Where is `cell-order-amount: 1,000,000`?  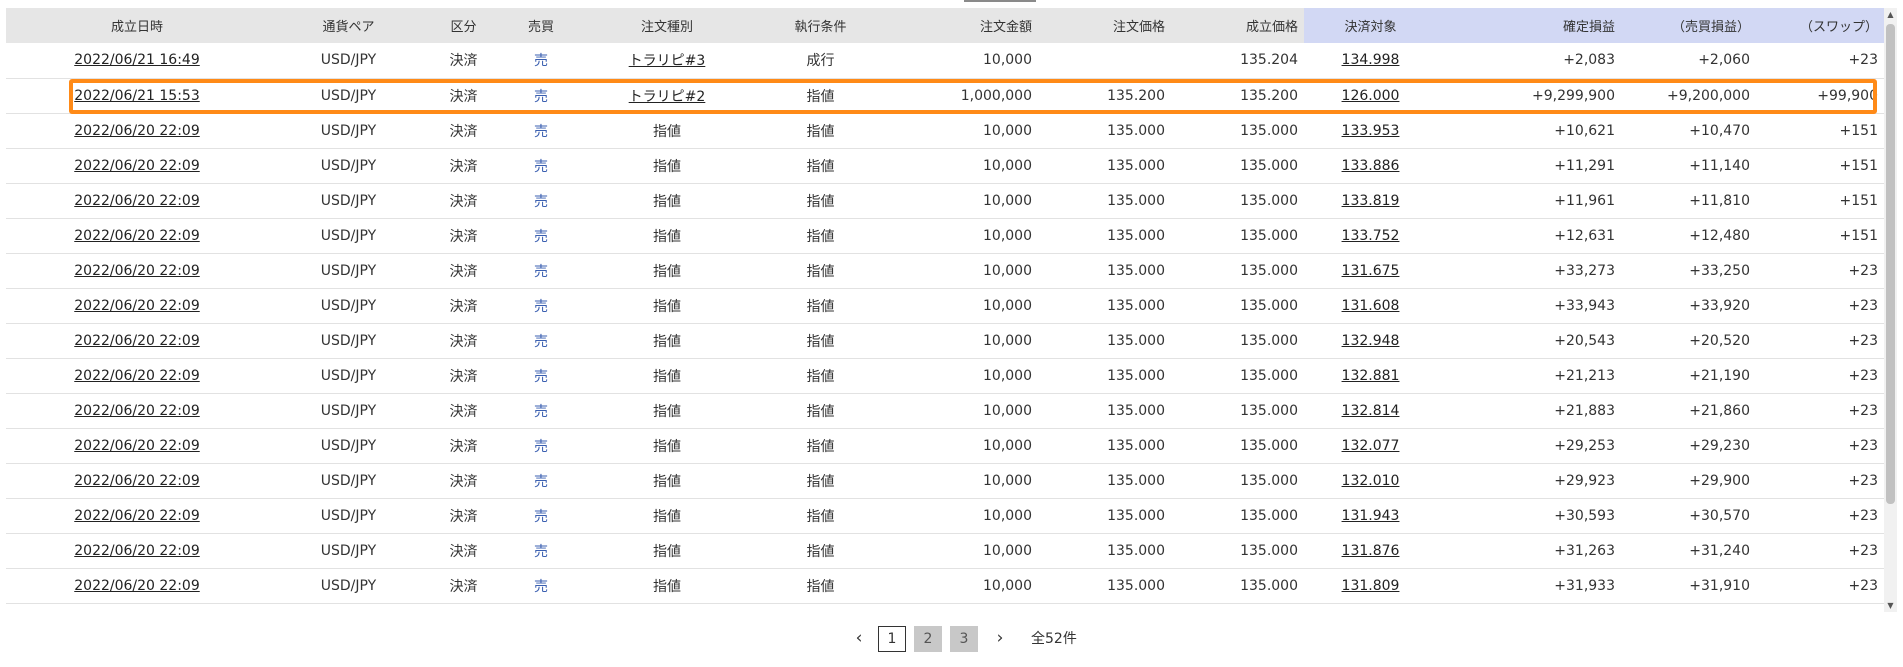
cell-order-amount: 1,000,000 is located at coordinates (964, 96).